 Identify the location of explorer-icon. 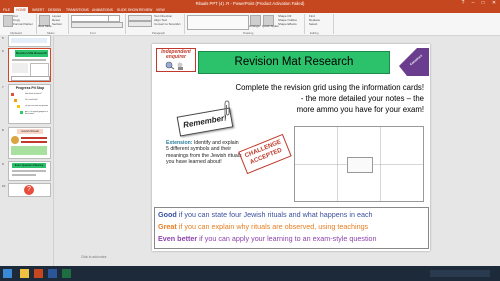
(24, 273).